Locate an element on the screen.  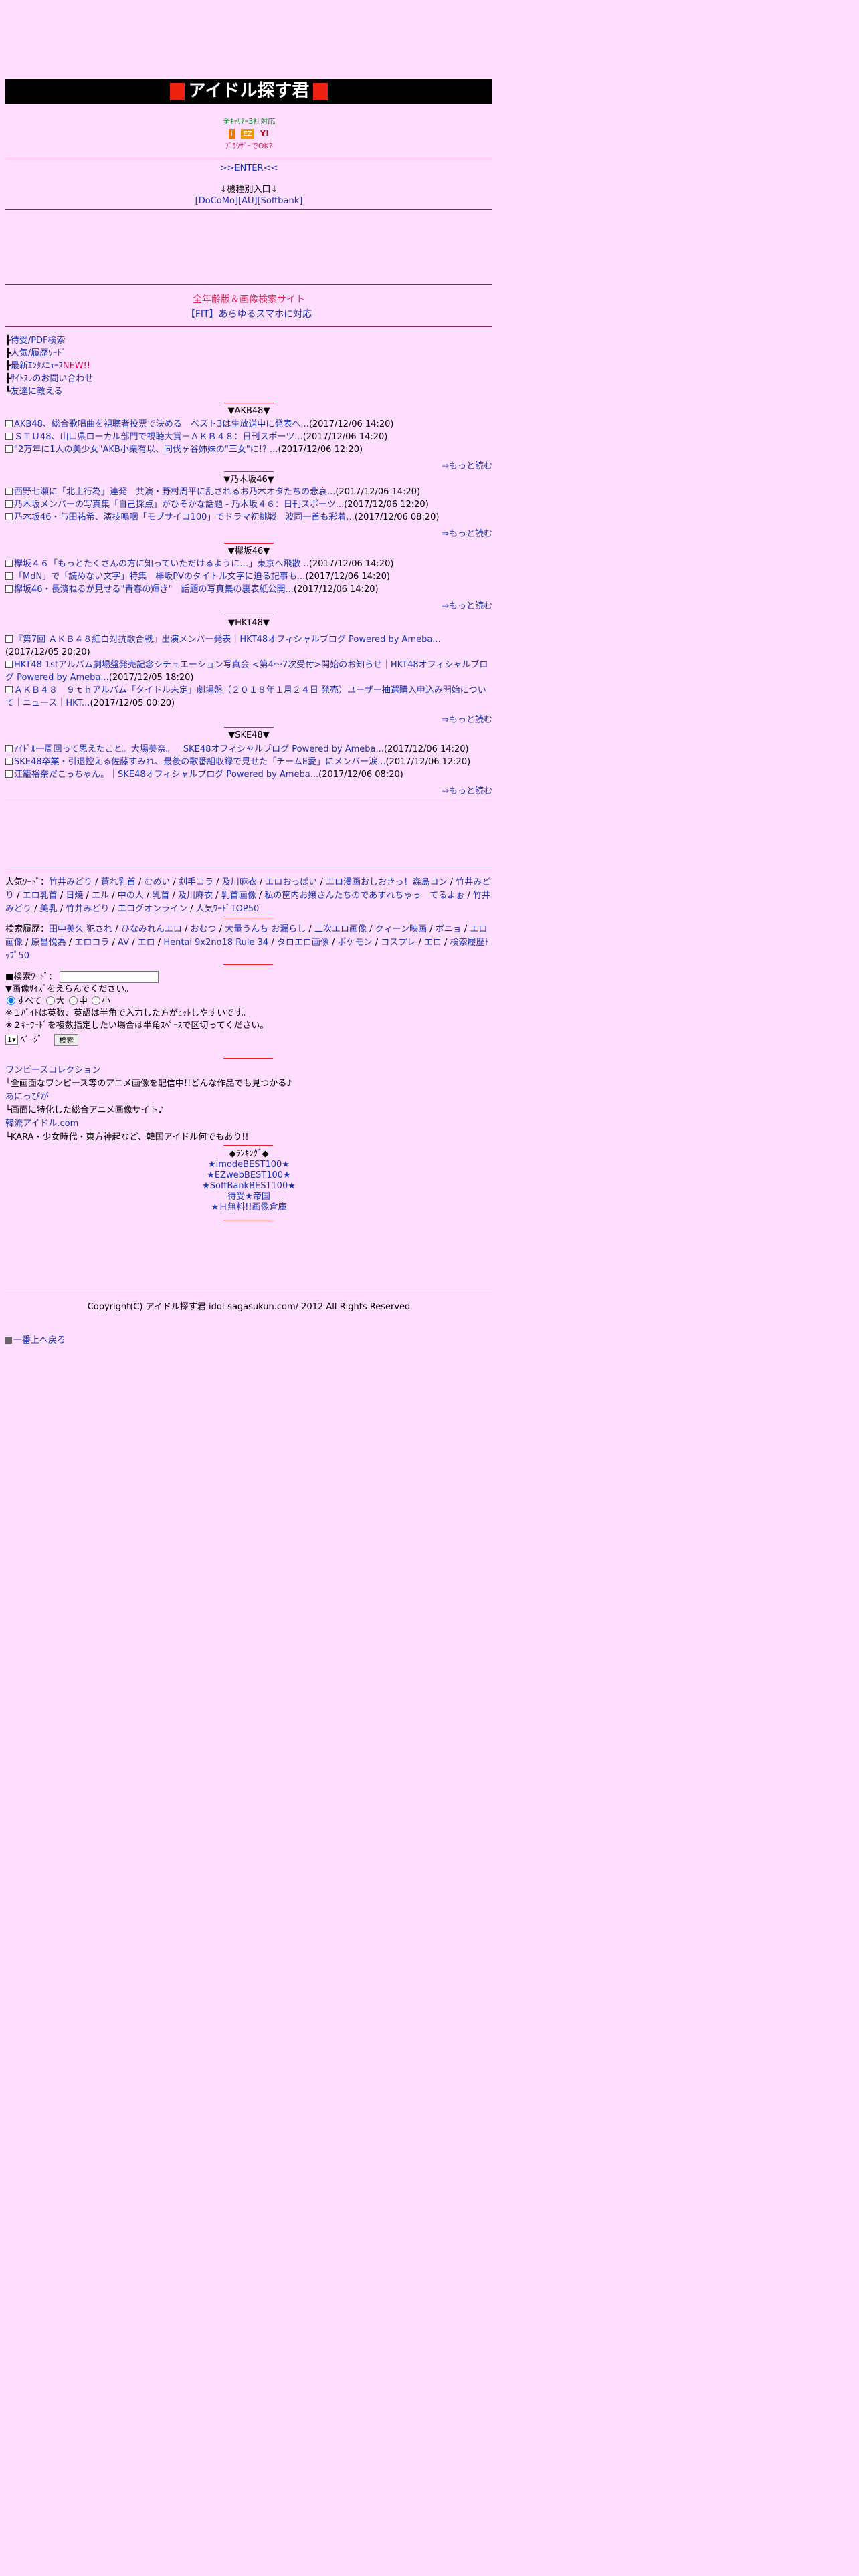
model-softbank-link: [Softbank] is located at coordinates (280, 201).